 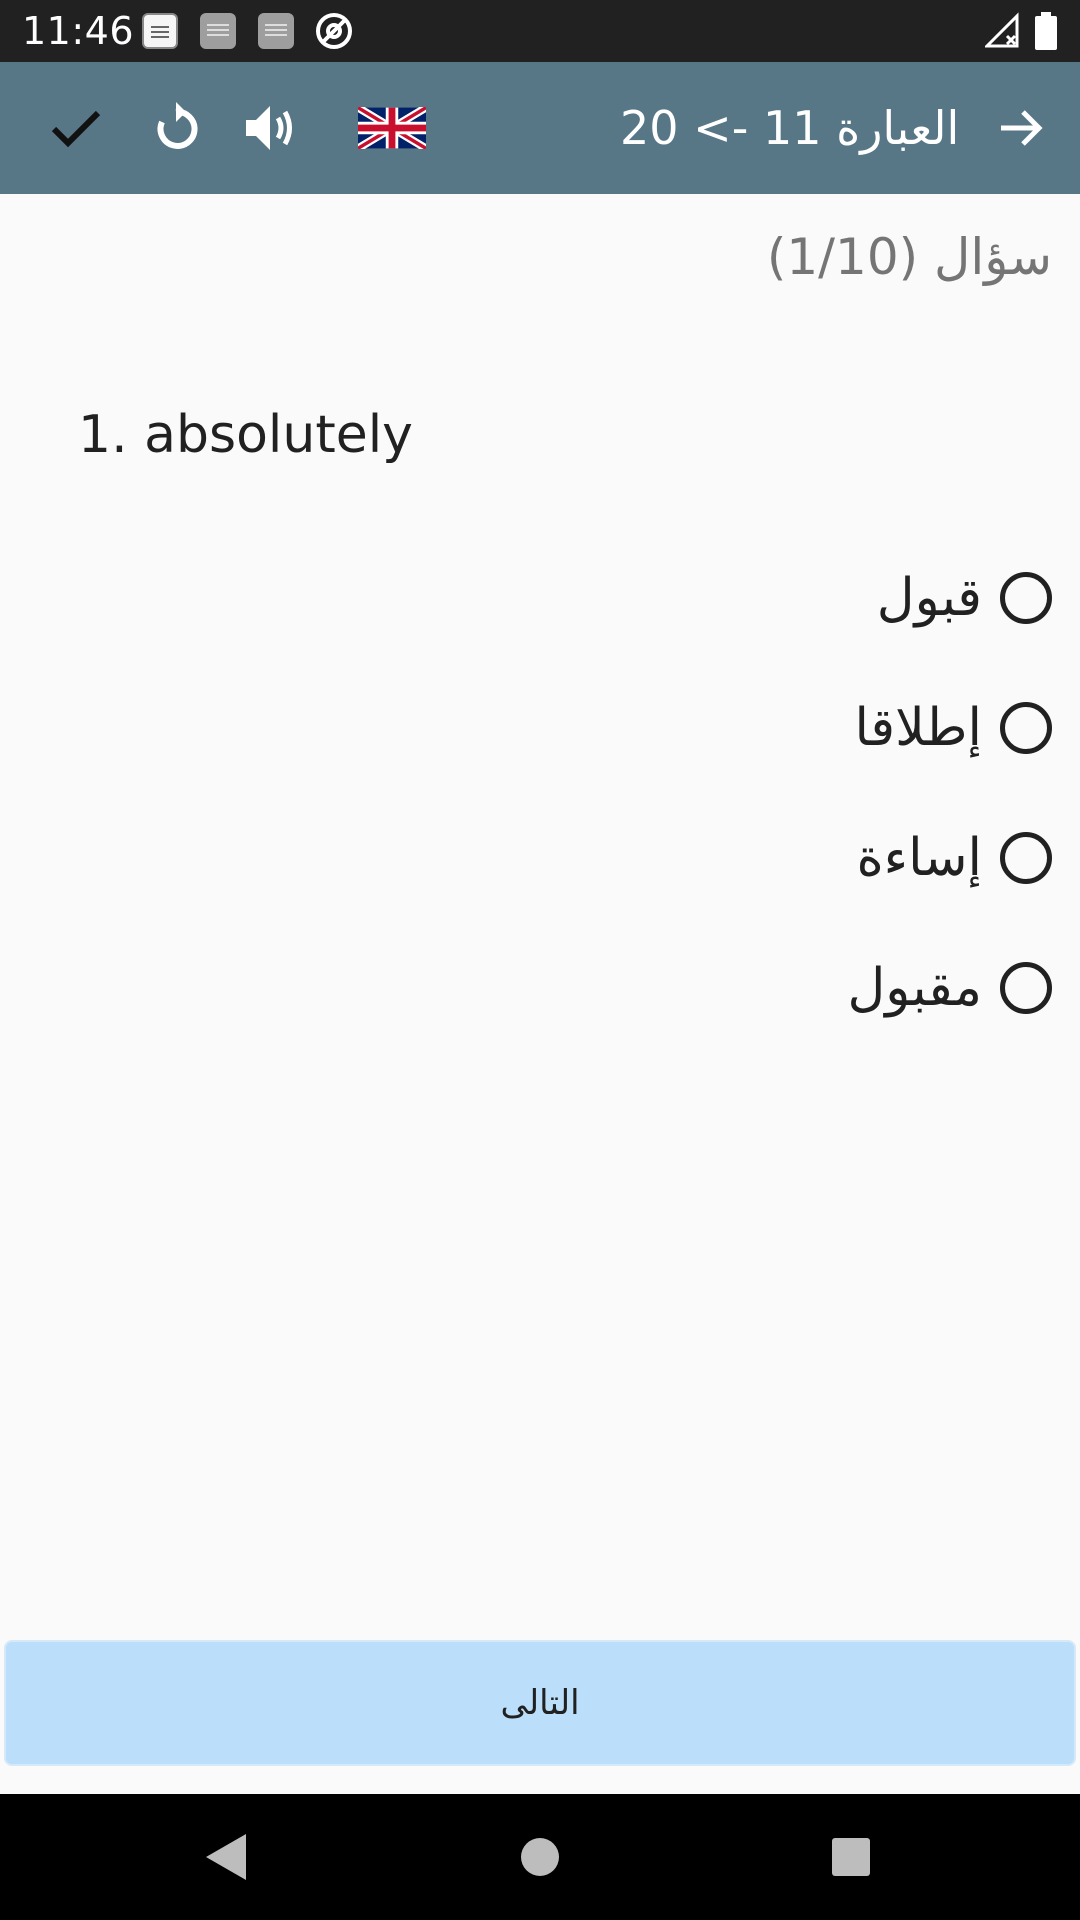 I want to click on answer-option: إساءة, so click(x=954, y=858).